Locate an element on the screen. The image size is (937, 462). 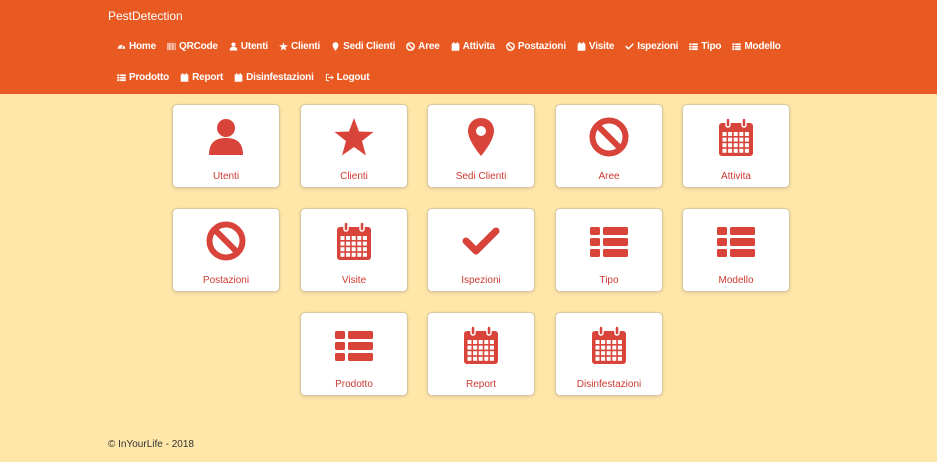
nav-item-aree: Aree is located at coordinates (423, 46).